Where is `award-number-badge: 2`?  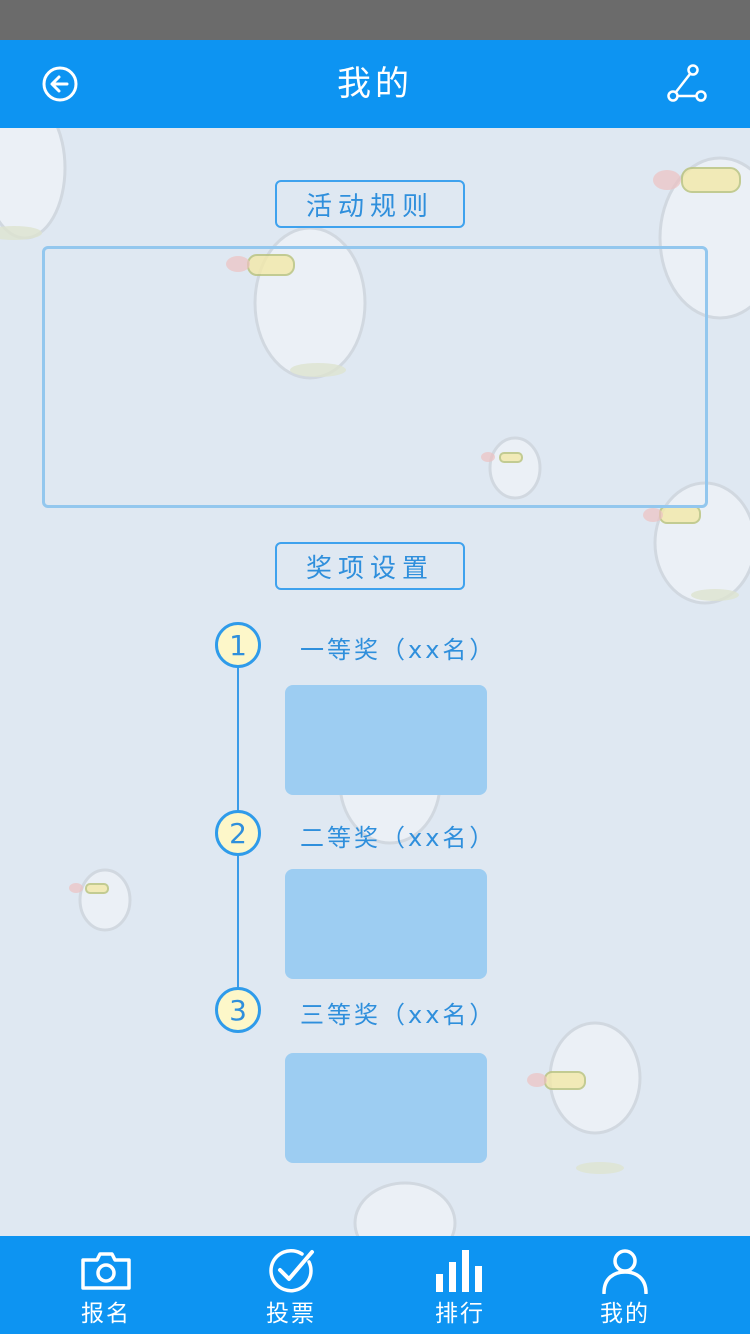 award-number-badge: 2 is located at coordinates (238, 833).